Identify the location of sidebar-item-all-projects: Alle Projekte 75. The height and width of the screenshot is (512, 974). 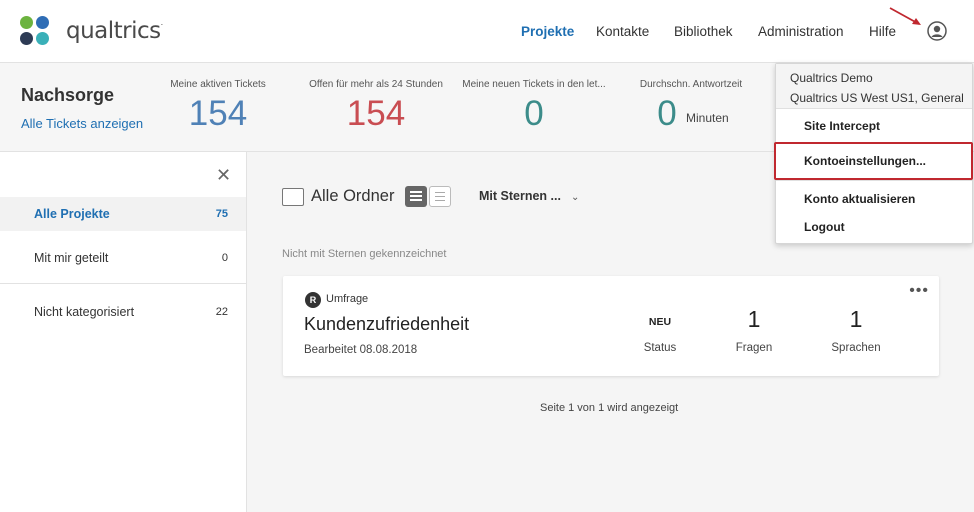
(123, 214).